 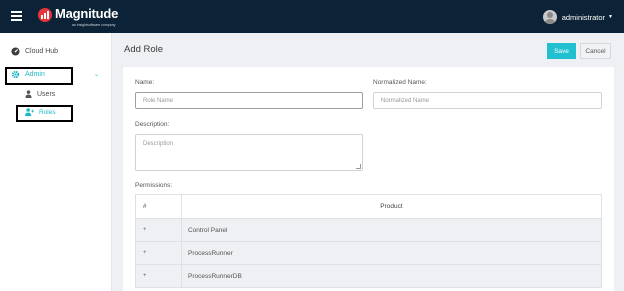 I want to click on description-label: Description:, so click(x=152, y=124).